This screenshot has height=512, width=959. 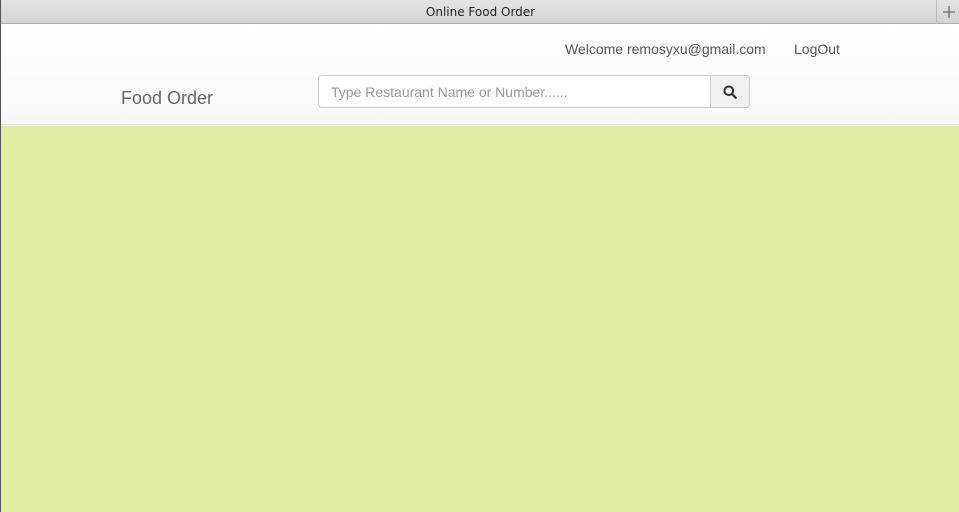 I want to click on brand-title: Food Order, so click(x=167, y=98).